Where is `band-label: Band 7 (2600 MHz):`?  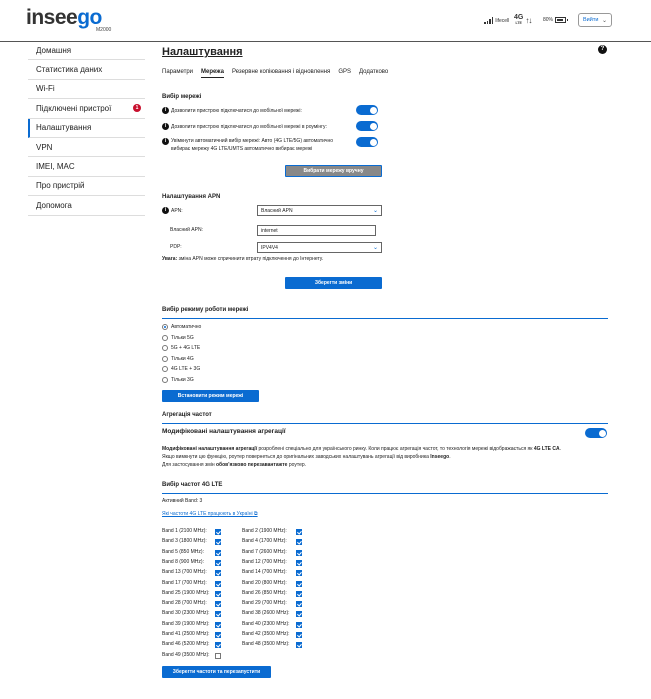 band-label: Band 7 (2600 MHz): is located at coordinates (264, 551).